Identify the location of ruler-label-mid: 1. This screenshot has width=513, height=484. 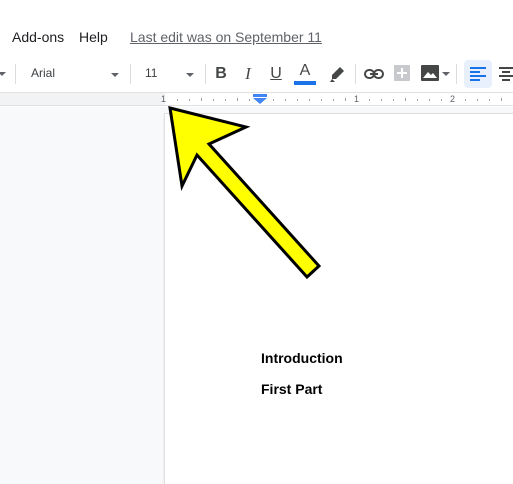
(357, 99).